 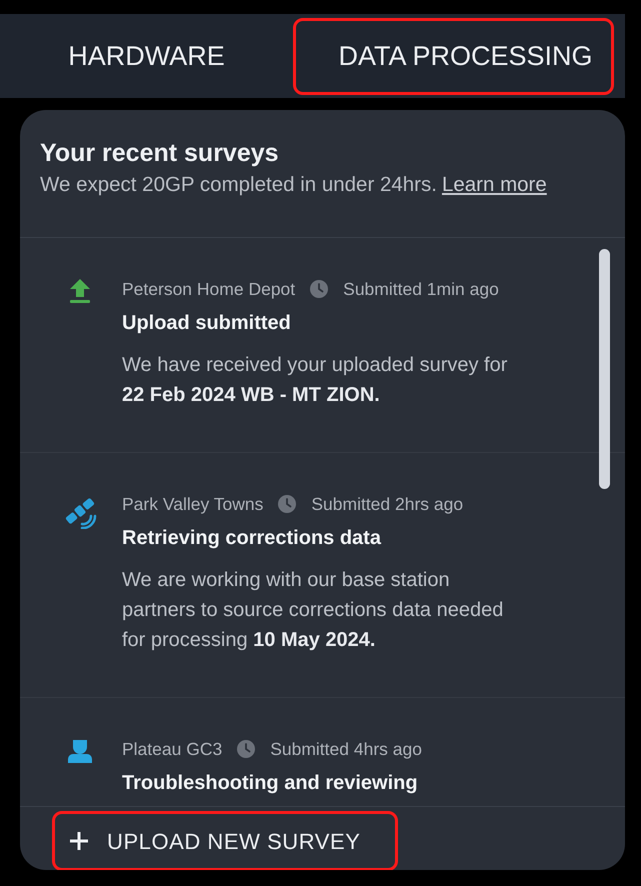 What do you see at coordinates (604, 369) in the screenshot?
I see `scrollbar-drawing` at bounding box center [604, 369].